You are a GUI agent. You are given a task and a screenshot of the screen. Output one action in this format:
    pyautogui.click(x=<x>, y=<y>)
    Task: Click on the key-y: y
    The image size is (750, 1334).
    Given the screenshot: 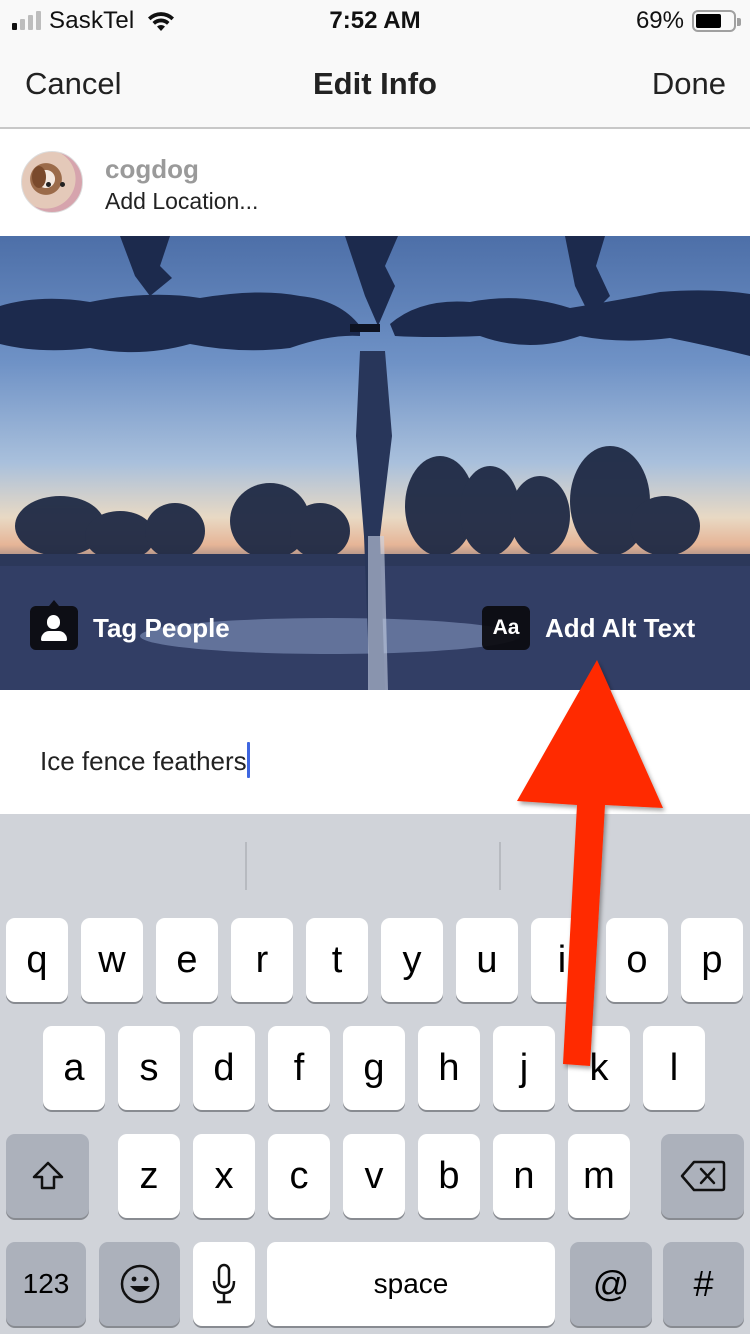 What is the action you would take?
    pyautogui.click(x=412, y=960)
    